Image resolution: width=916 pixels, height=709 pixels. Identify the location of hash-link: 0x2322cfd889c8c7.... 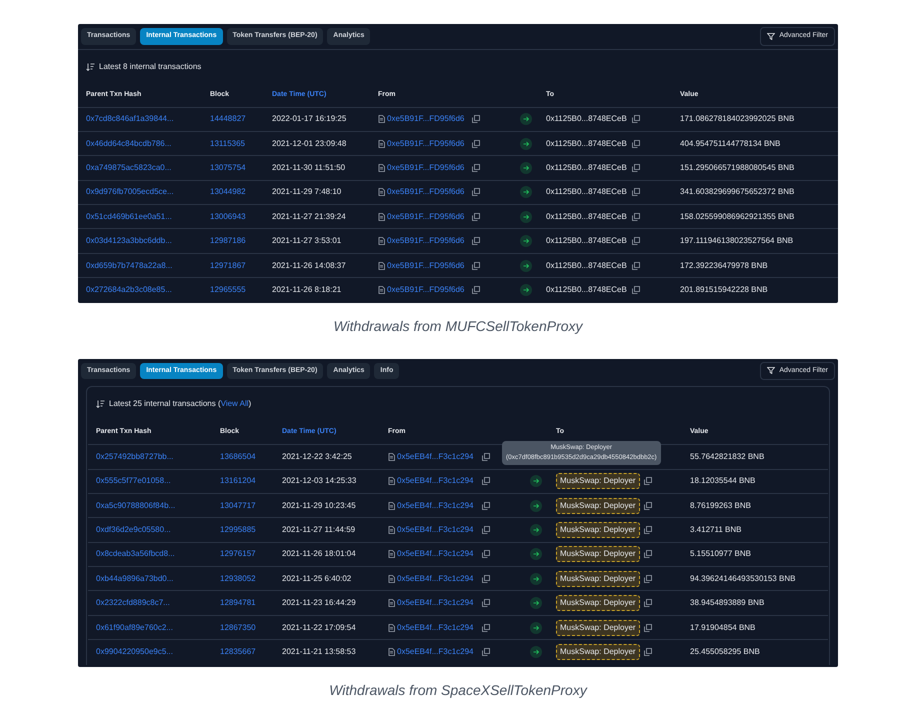
(158, 603).